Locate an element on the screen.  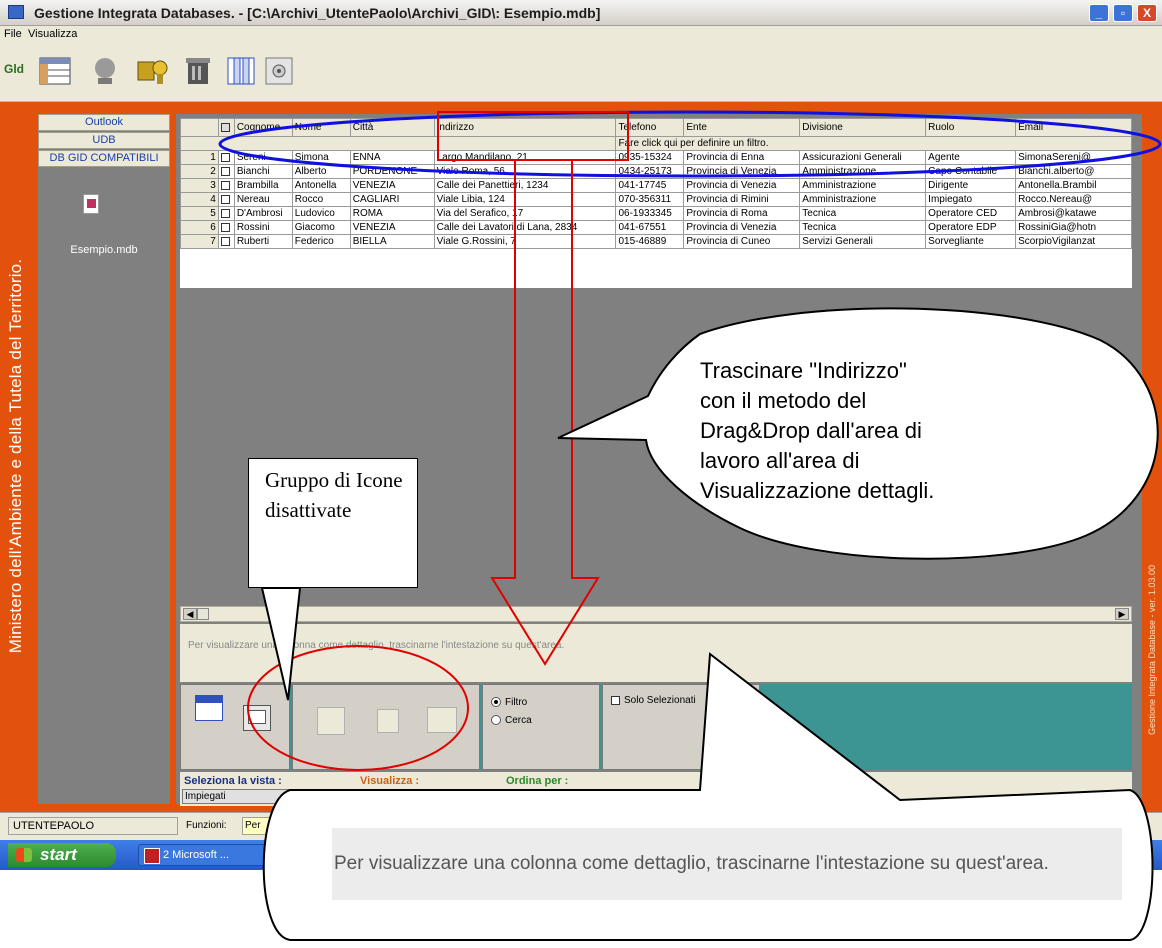
filter-row: Fare click qui per definire un filtro. is located at coordinates (655, 143).